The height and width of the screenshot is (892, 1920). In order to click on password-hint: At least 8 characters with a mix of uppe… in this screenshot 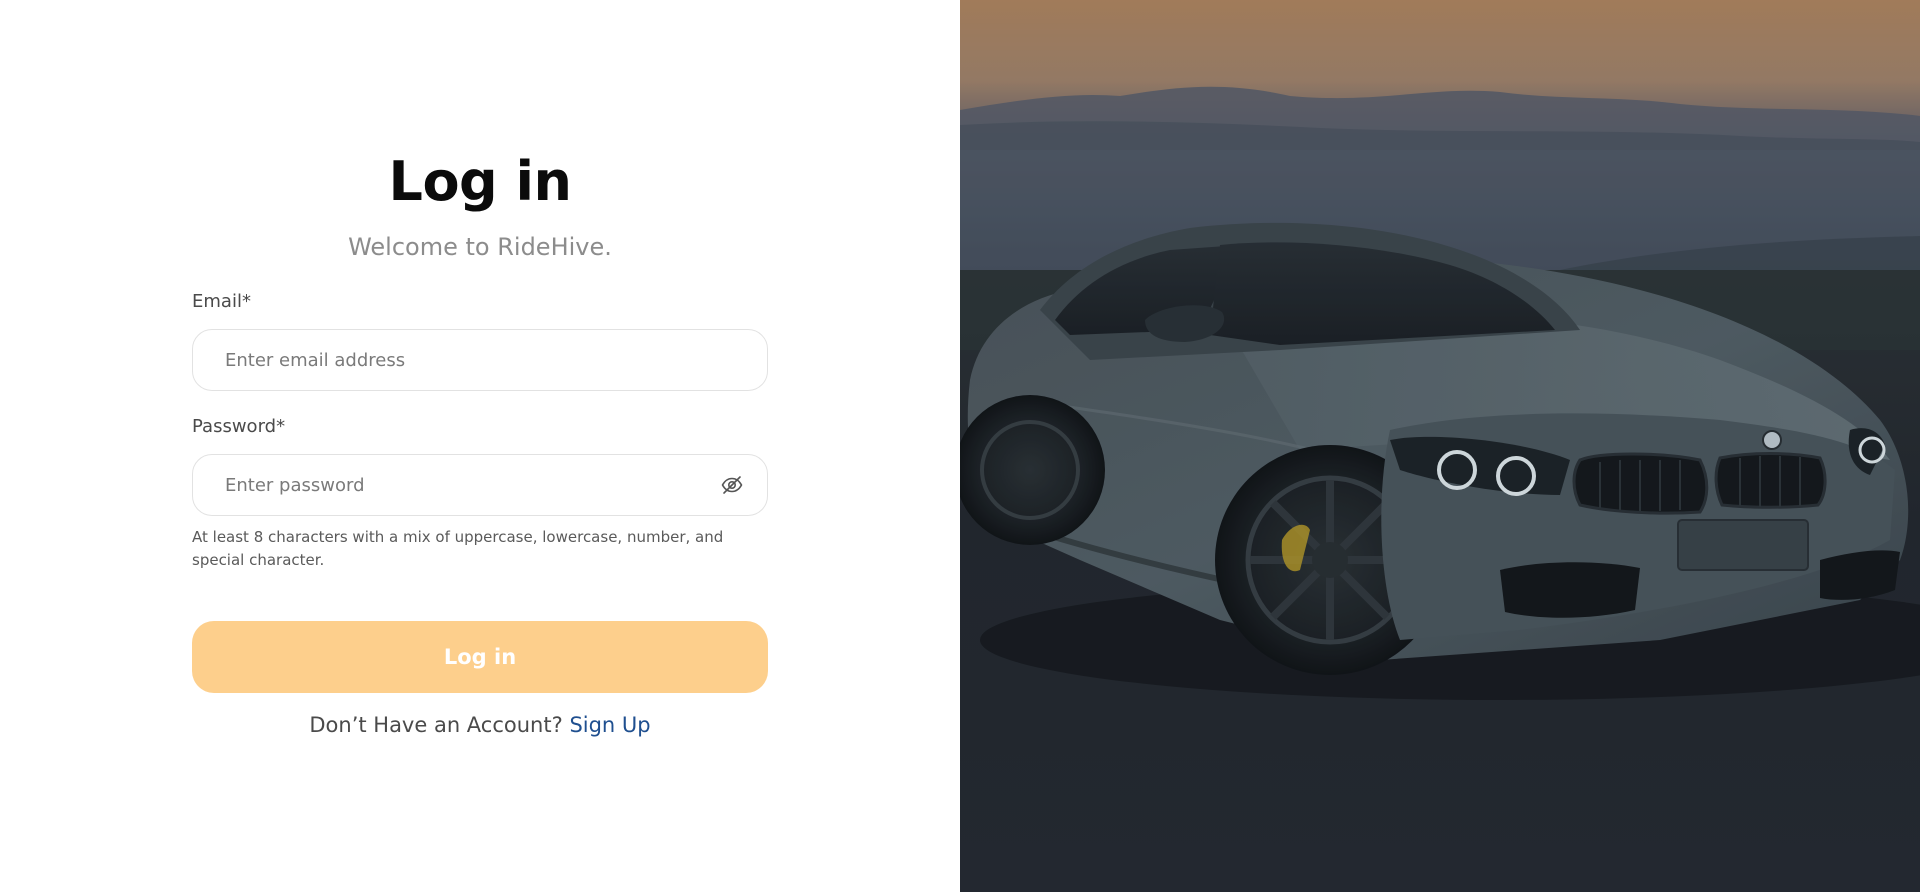, I will do `click(458, 548)`.